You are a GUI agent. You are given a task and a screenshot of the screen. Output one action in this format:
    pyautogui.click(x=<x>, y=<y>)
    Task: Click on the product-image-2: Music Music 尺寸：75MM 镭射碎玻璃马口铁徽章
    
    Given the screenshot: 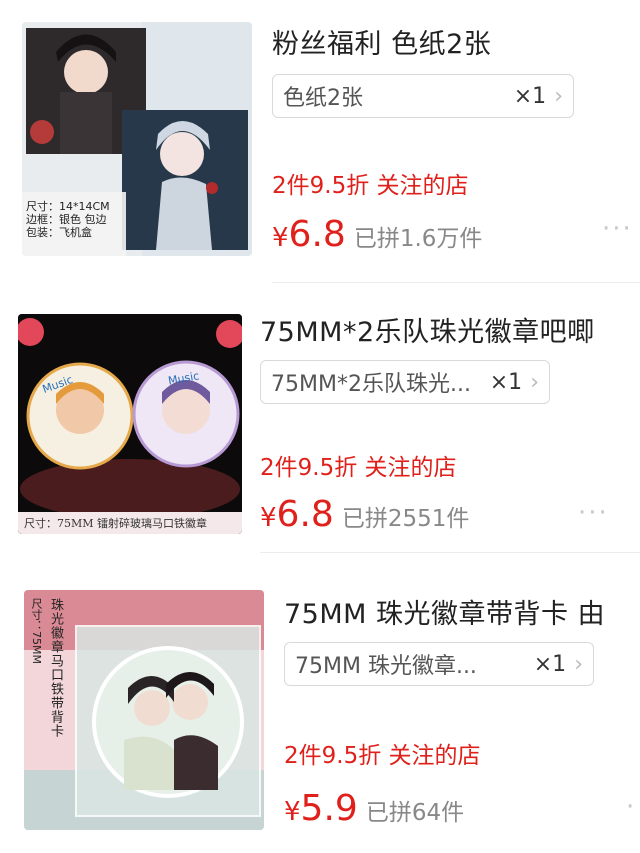 What is the action you would take?
    pyautogui.click(x=130, y=424)
    